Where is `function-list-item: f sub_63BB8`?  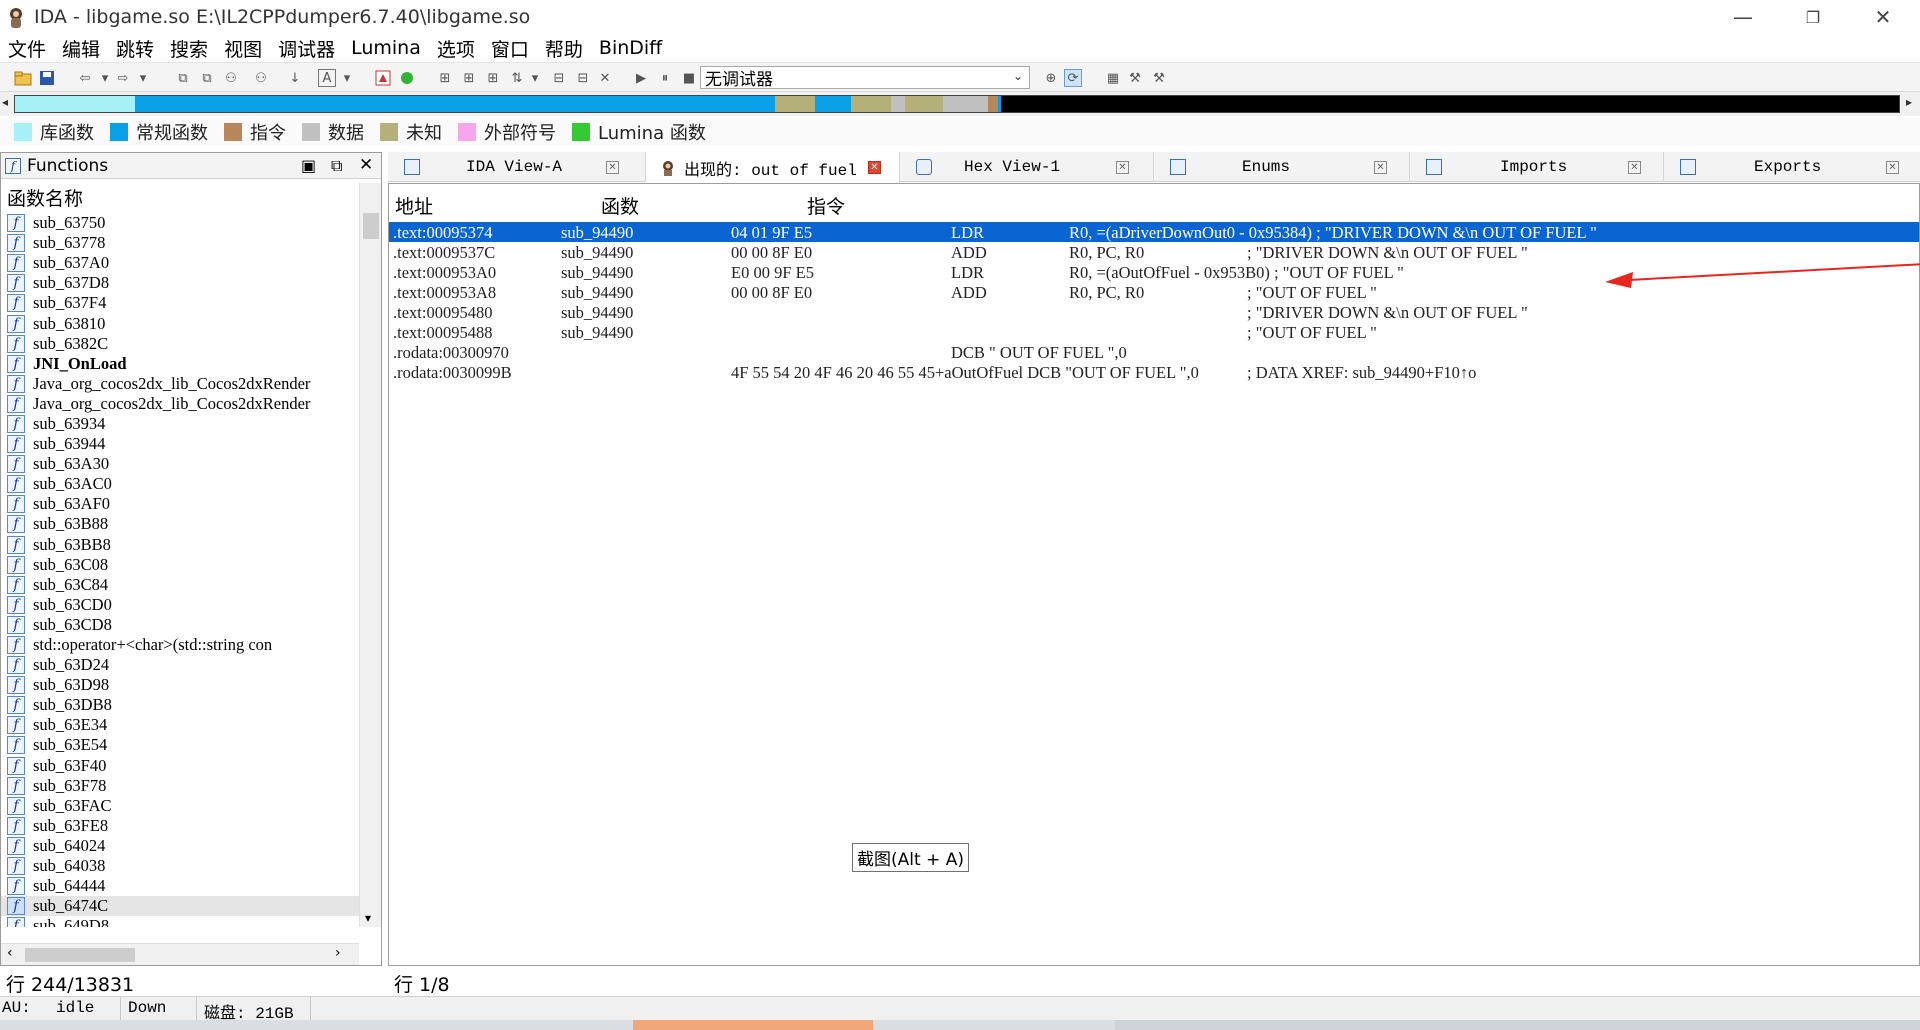 function-list-item: f sub_63BB8 is located at coordinates (180, 545).